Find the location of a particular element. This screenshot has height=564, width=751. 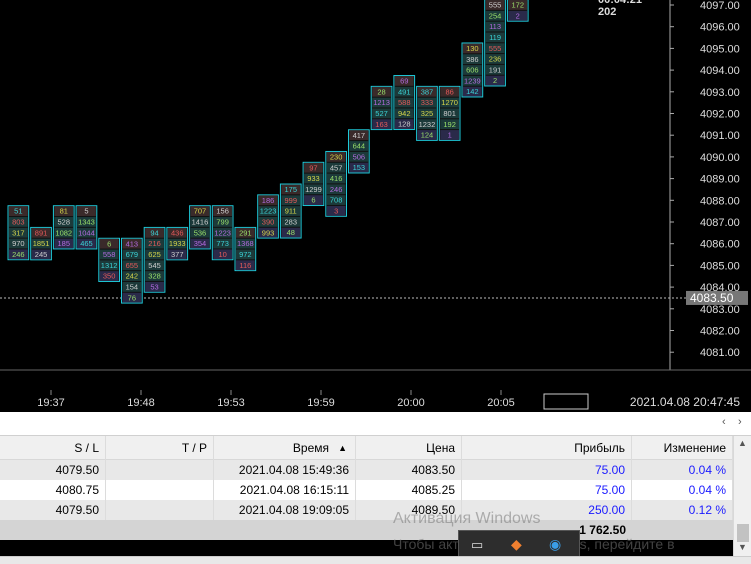

price-tick-label: 4093.00 is located at coordinates (720, 93).